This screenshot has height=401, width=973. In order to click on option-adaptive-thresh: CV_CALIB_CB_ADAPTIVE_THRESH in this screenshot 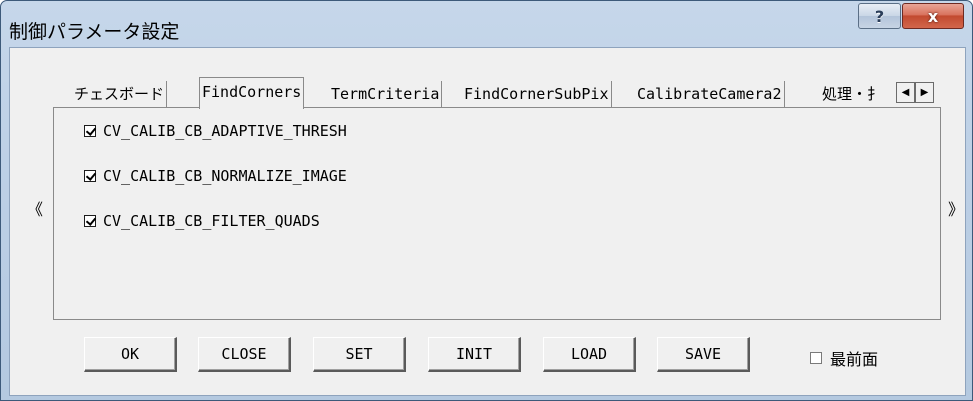, I will do `click(215, 131)`.